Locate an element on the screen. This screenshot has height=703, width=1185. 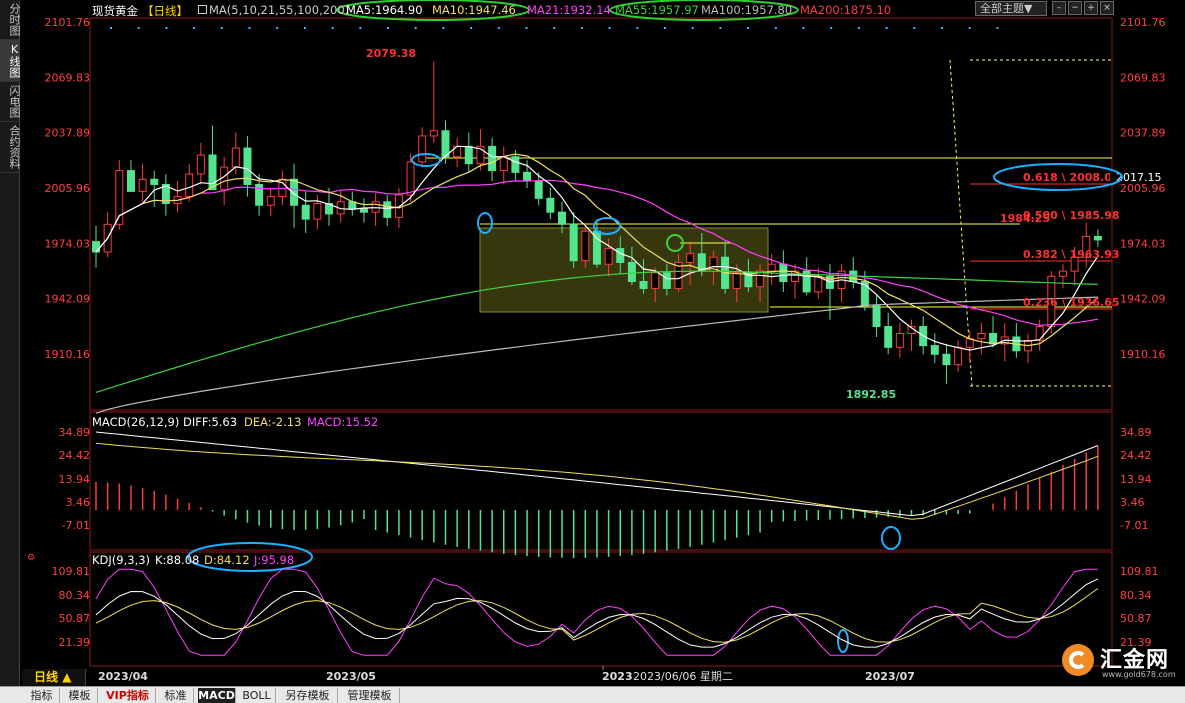
kdj-axis-label: 50.87 is located at coordinates (75, 618).